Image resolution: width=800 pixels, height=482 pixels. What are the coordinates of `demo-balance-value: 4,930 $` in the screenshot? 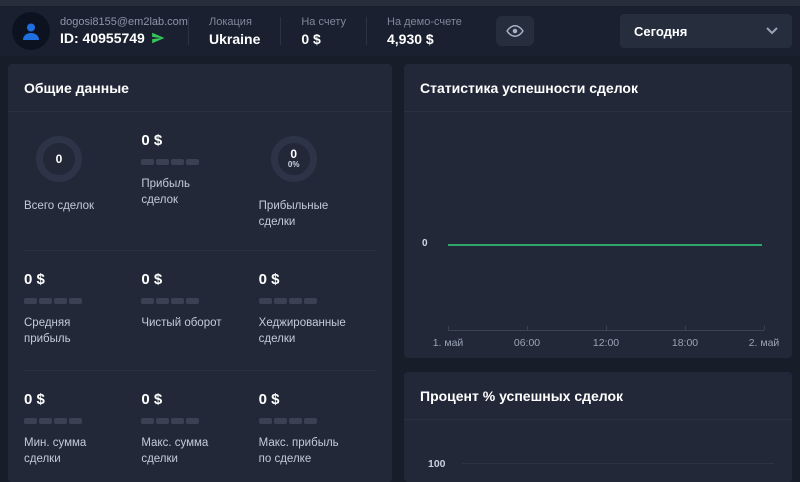 It's located at (410, 38).